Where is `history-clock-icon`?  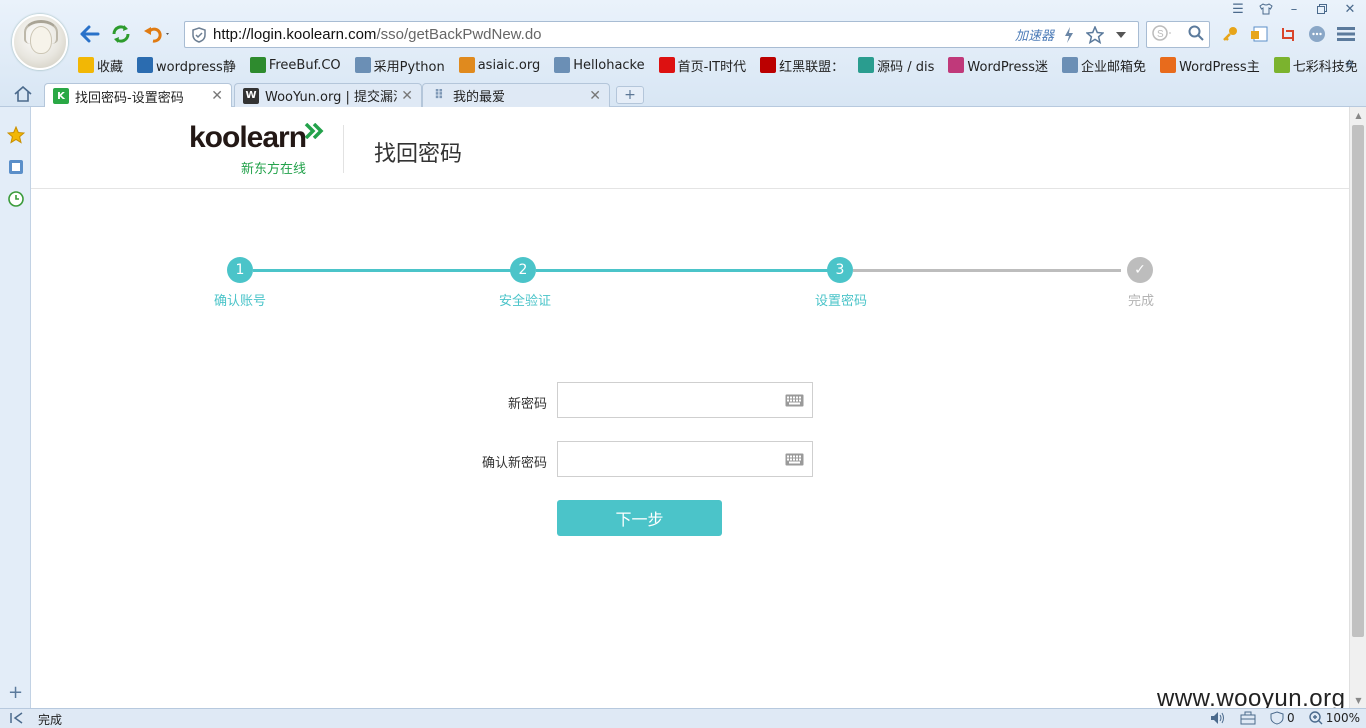 history-clock-icon is located at coordinates (15, 198).